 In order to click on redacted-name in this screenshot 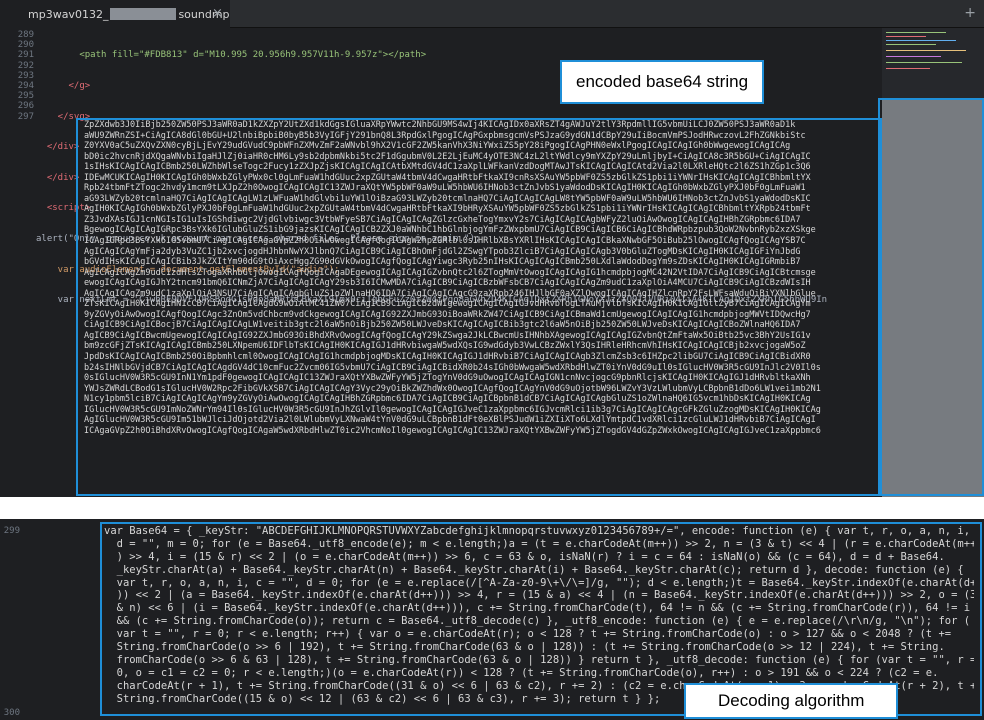, I will do `click(143, 14)`.